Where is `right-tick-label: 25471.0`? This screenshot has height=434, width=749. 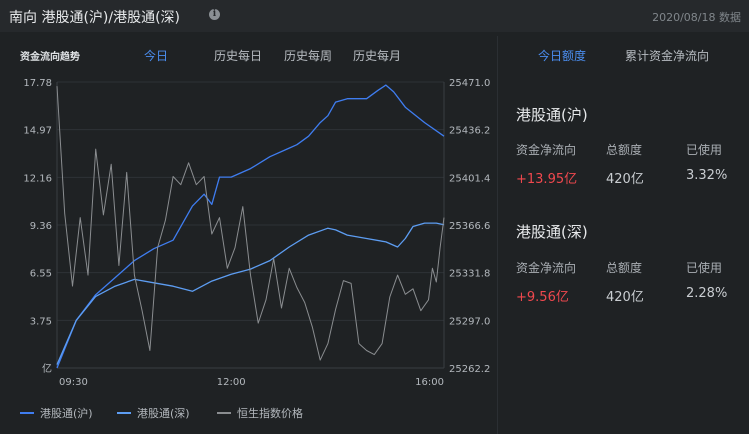
right-tick-label: 25471.0 is located at coordinates (469, 83).